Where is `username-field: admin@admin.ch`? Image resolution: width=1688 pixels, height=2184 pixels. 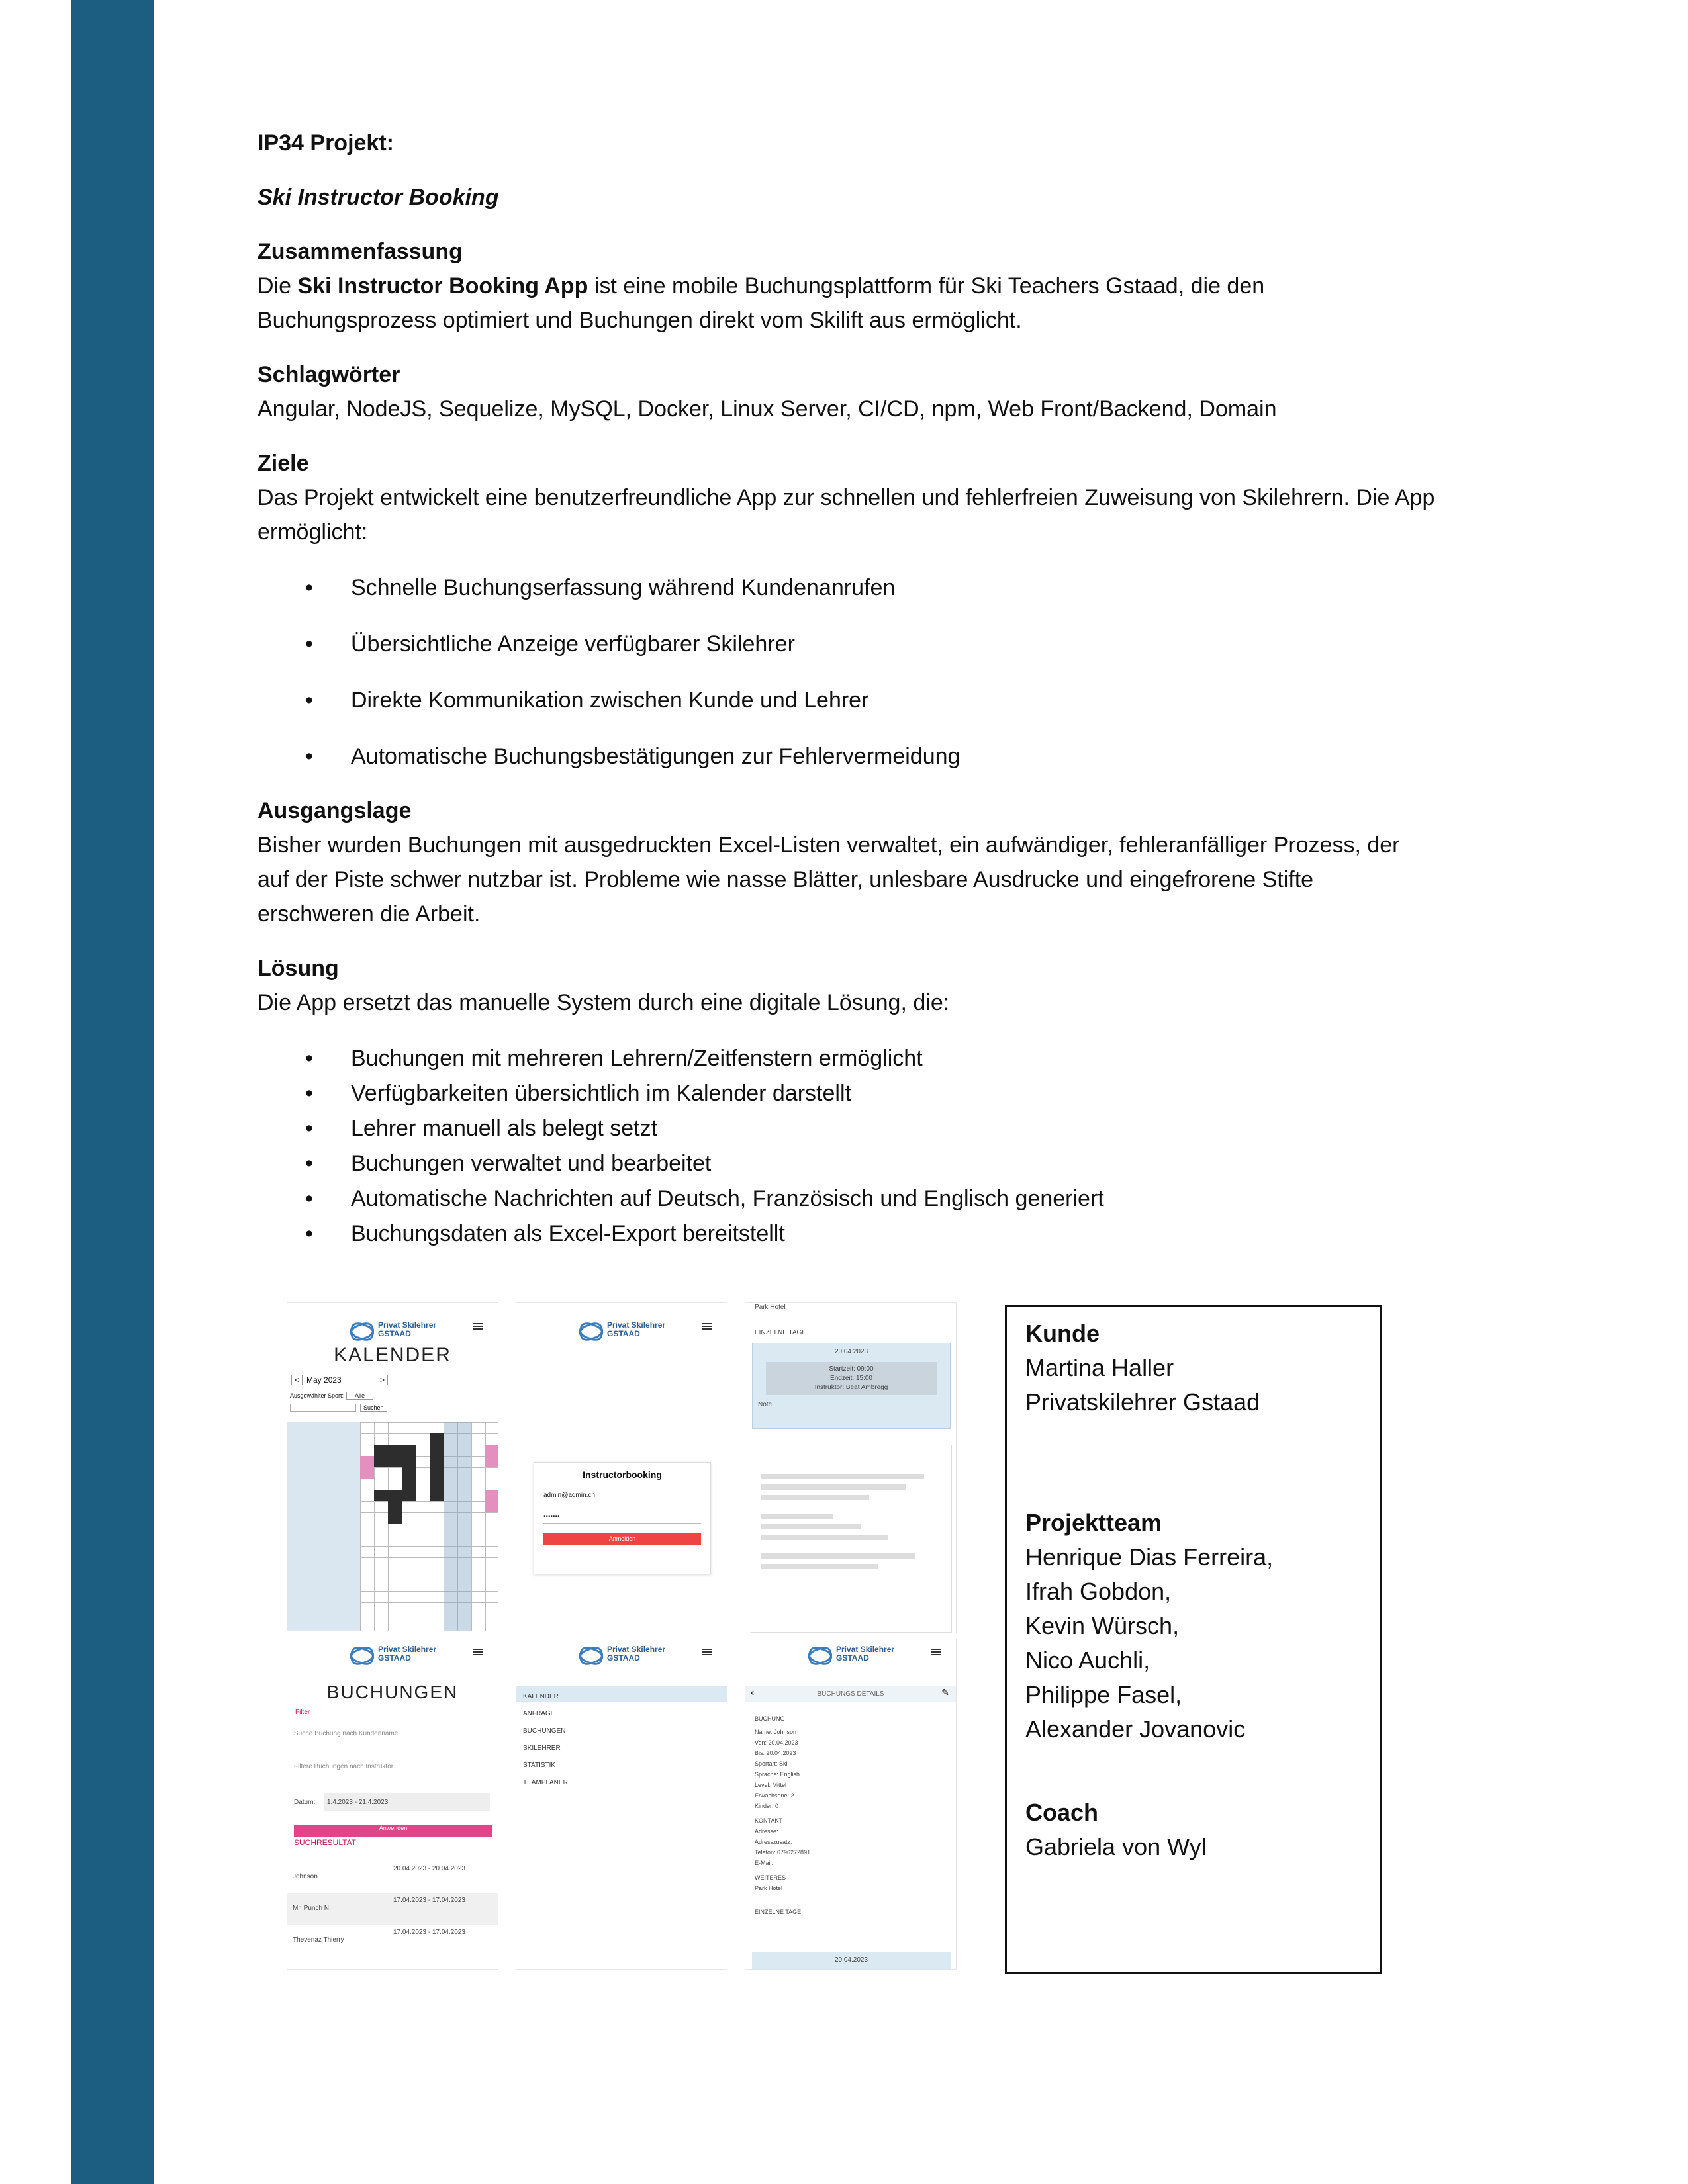
username-field: admin@admin.ch is located at coordinates (622, 1496).